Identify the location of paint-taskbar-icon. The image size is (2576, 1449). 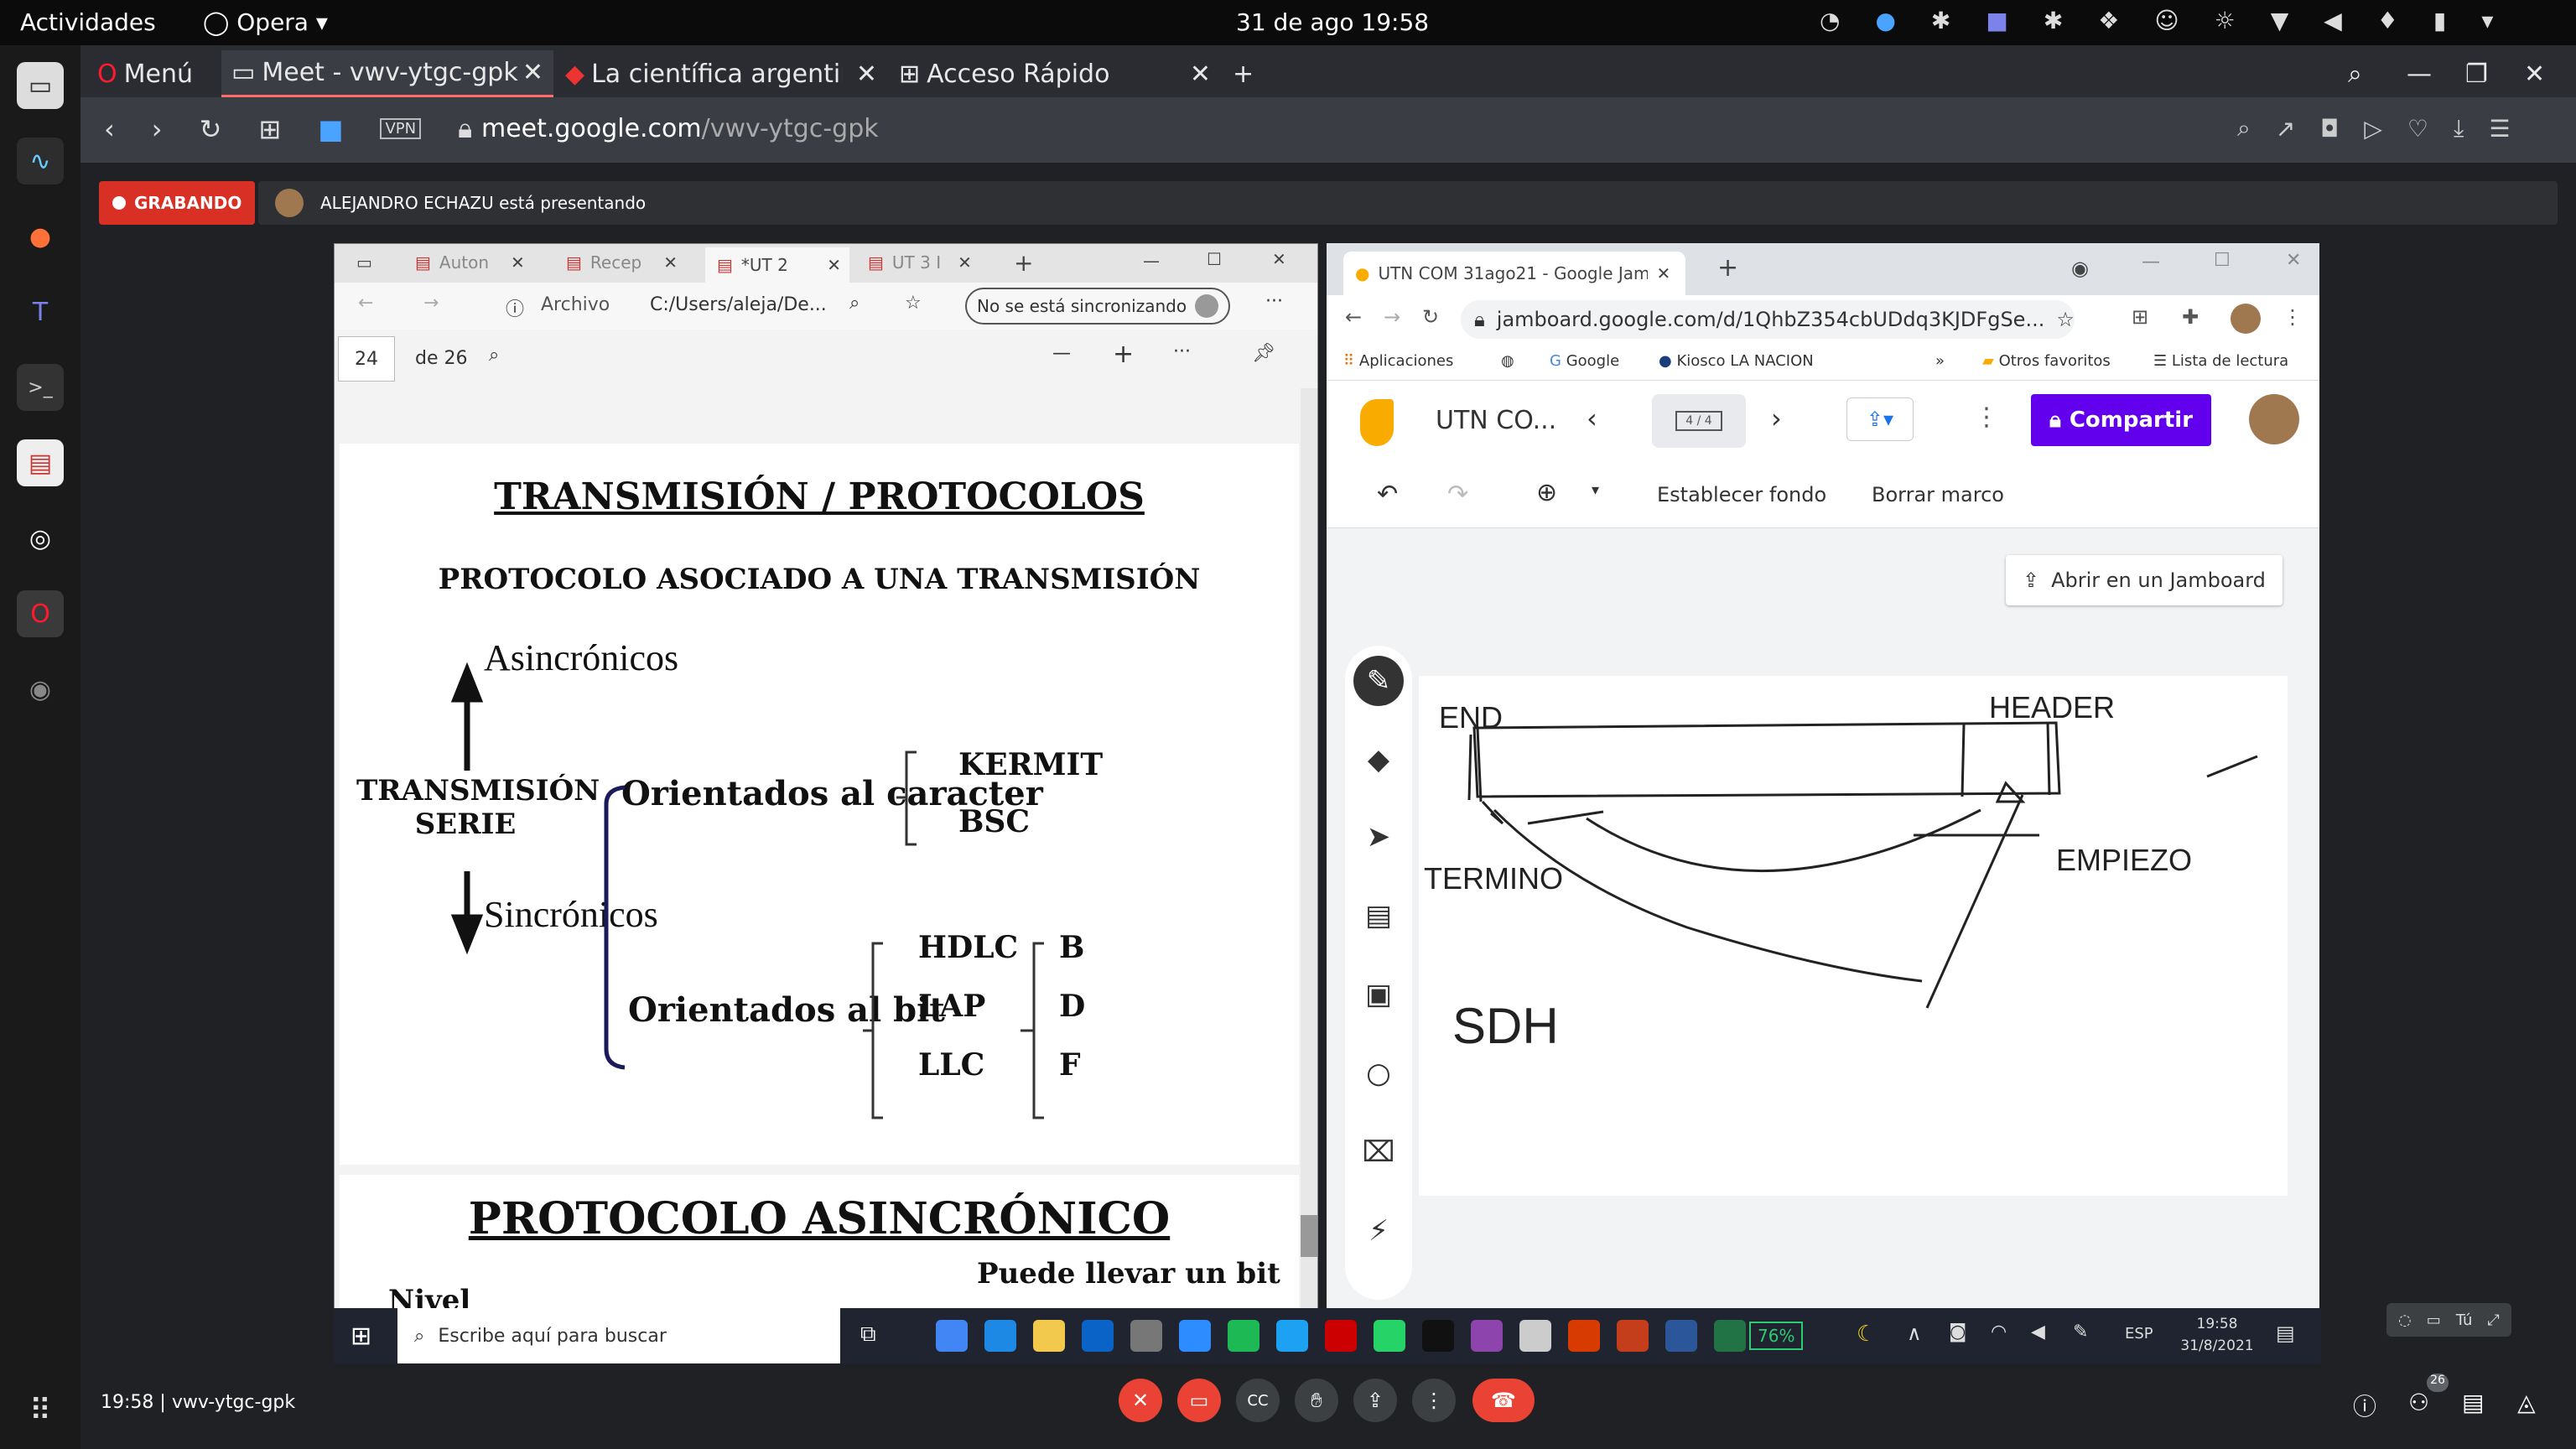
(1487, 1336).